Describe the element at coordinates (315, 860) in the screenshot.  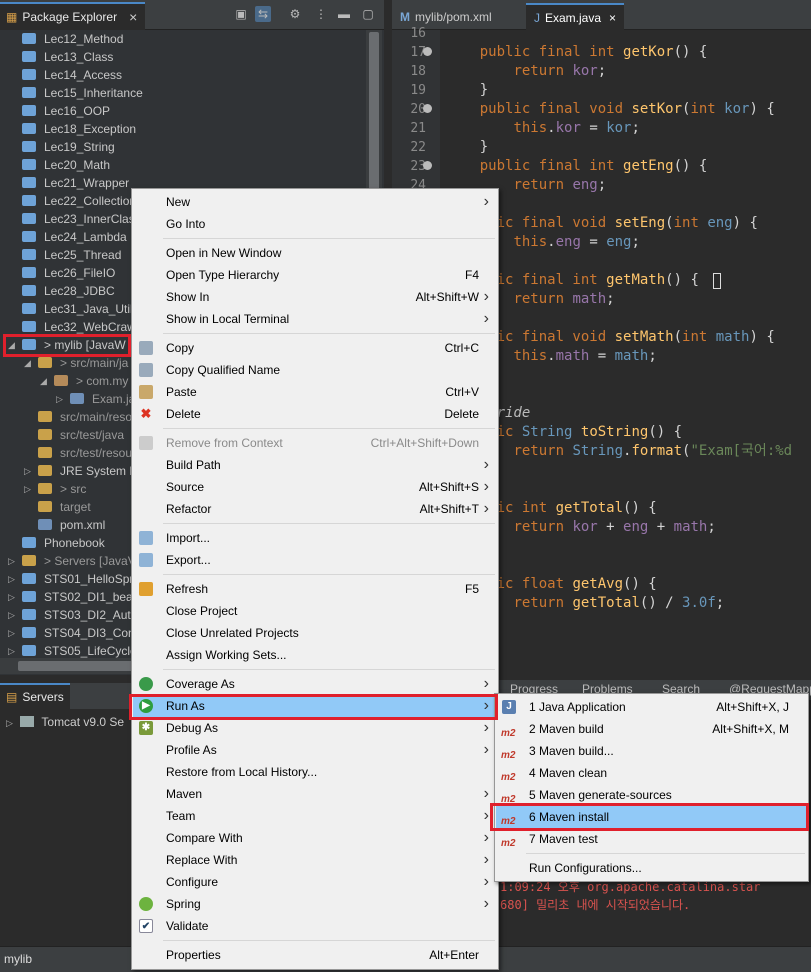
I see `menu-item-replace-with: Replace With ›` at that location.